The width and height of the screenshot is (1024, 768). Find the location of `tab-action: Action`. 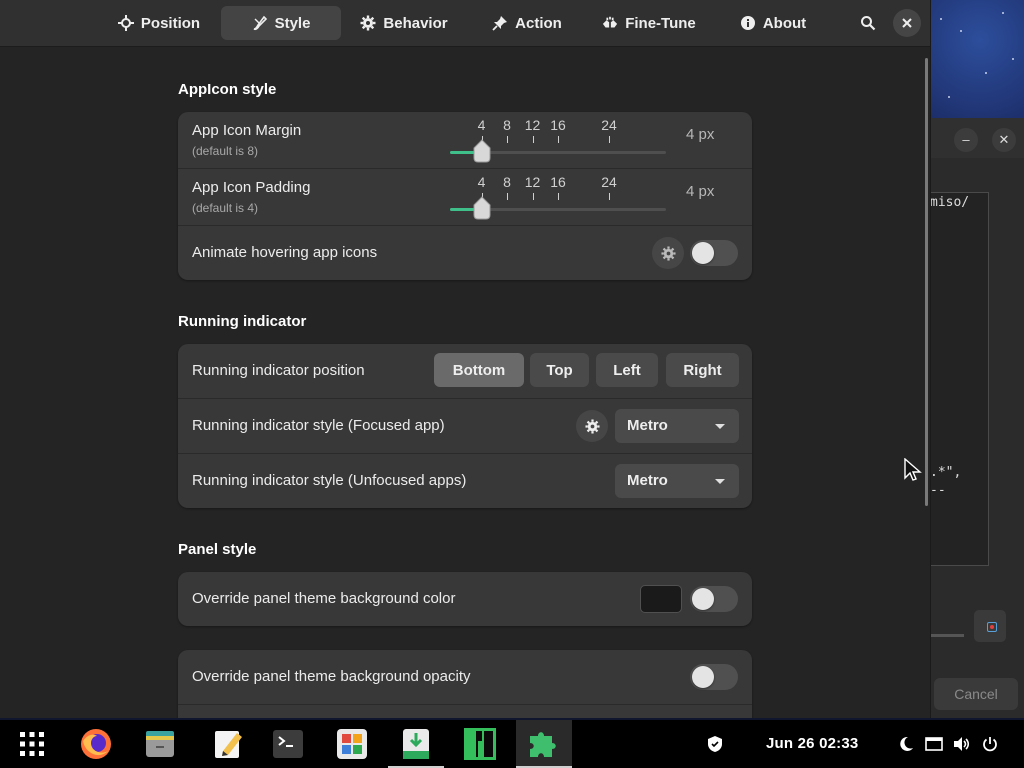

tab-action: Action is located at coordinates (527, 23).